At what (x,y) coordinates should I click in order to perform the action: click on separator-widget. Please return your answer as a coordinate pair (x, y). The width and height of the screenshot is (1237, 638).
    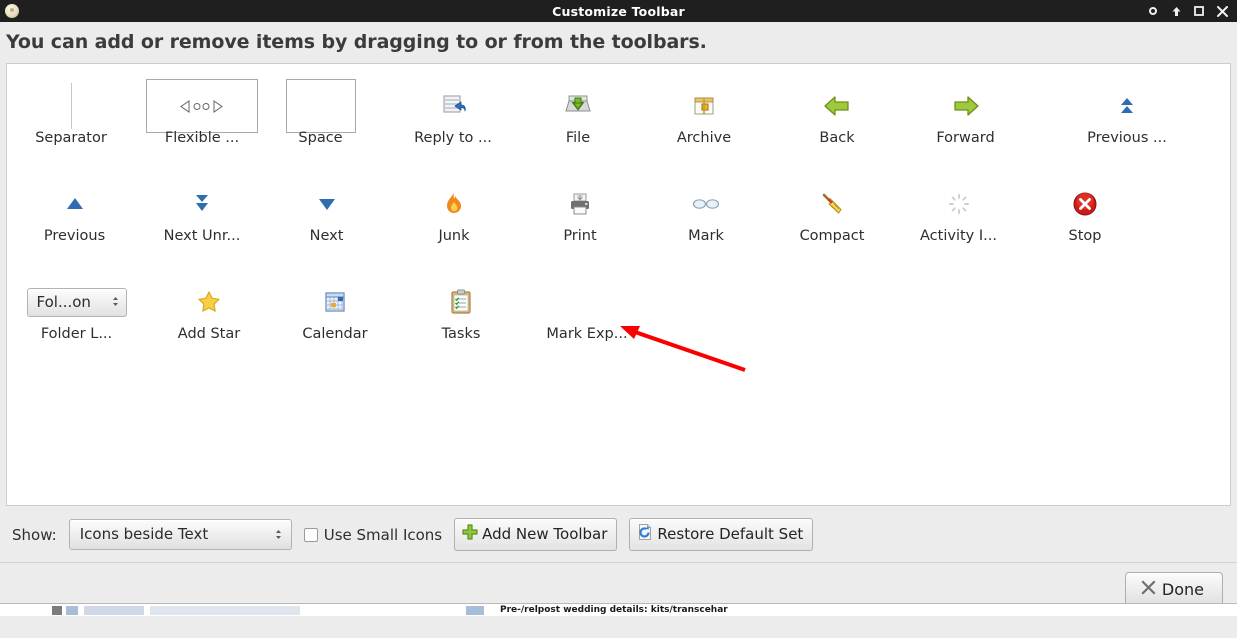
    Looking at the image, I should click on (71, 106).